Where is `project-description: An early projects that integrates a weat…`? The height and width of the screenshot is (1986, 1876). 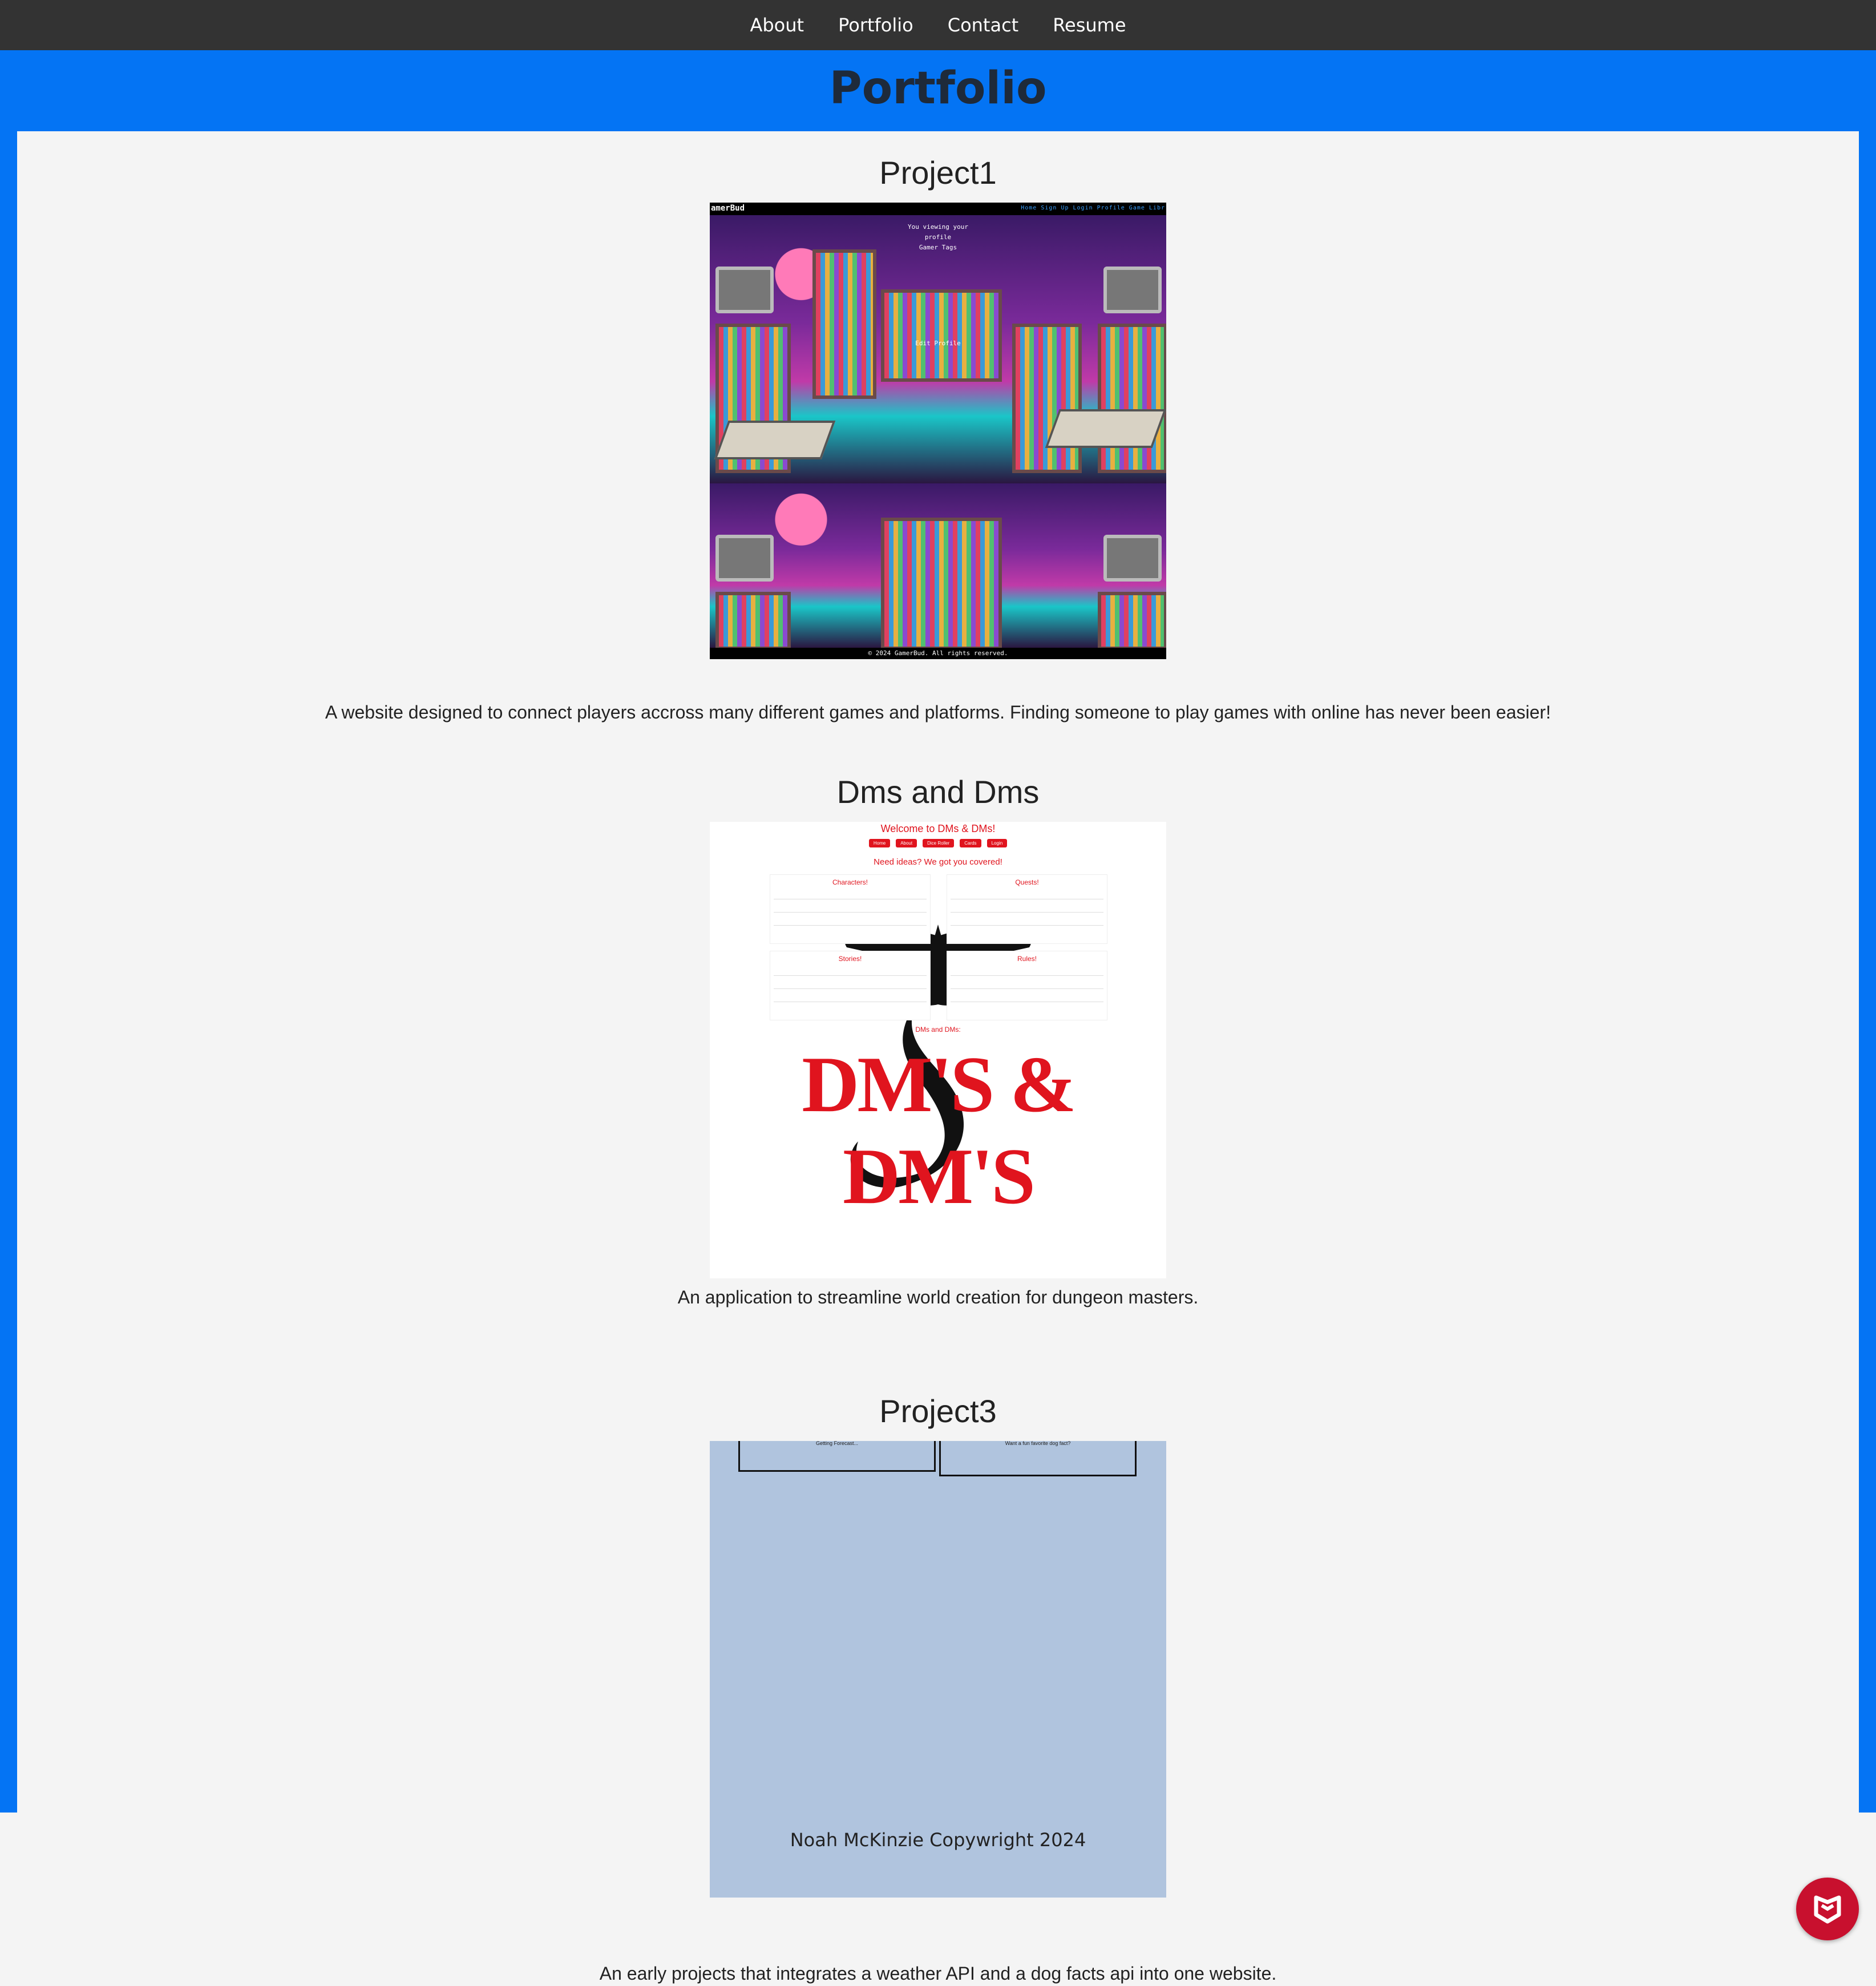 project-description: An early projects that integrates a weat… is located at coordinates (938, 1973).